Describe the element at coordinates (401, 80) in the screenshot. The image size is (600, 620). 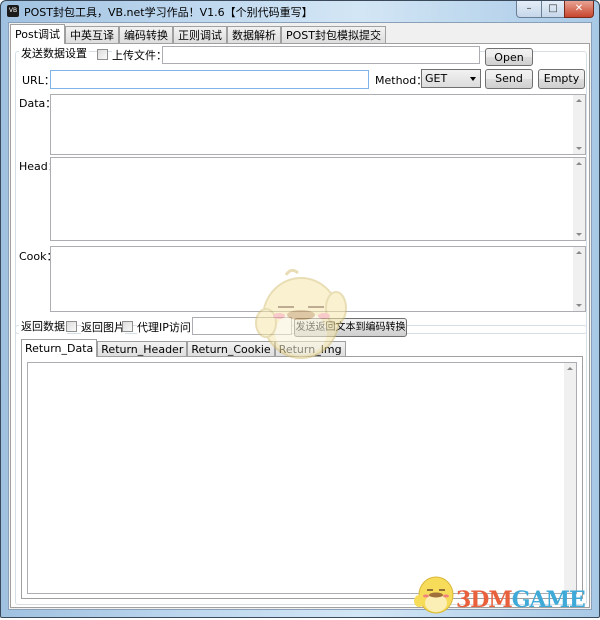
I see `method-label: Method：` at that location.